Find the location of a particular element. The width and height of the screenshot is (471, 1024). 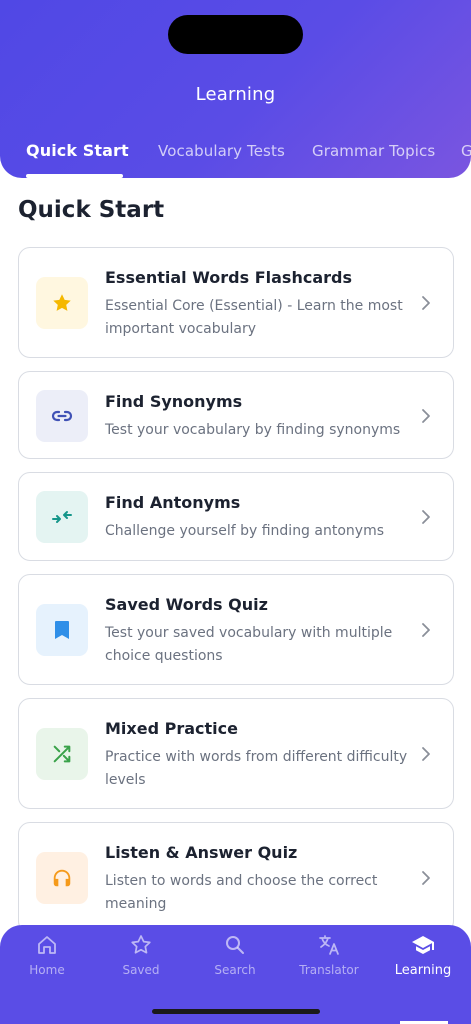

tab-vocabulary-tests: Vocabulary Tests is located at coordinates (221, 151).